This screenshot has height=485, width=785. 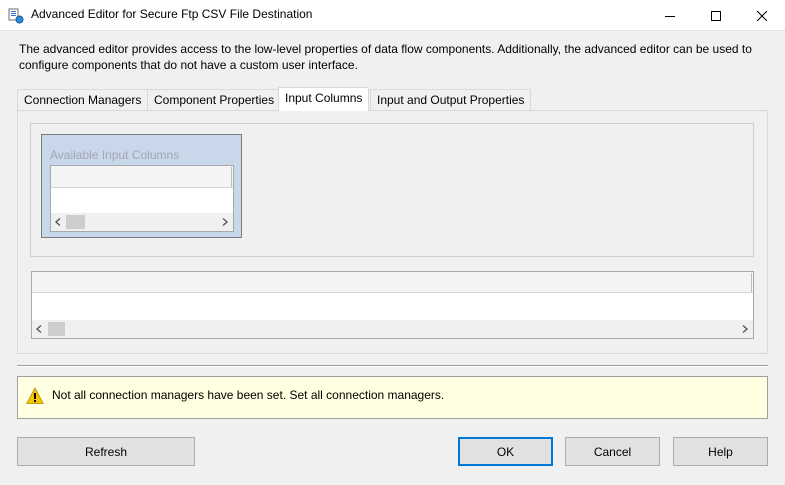 What do you see at coordinates (106, 451) in the screenshot?
I see `refresh-button: Refresh` at bounding box center [106, 451].